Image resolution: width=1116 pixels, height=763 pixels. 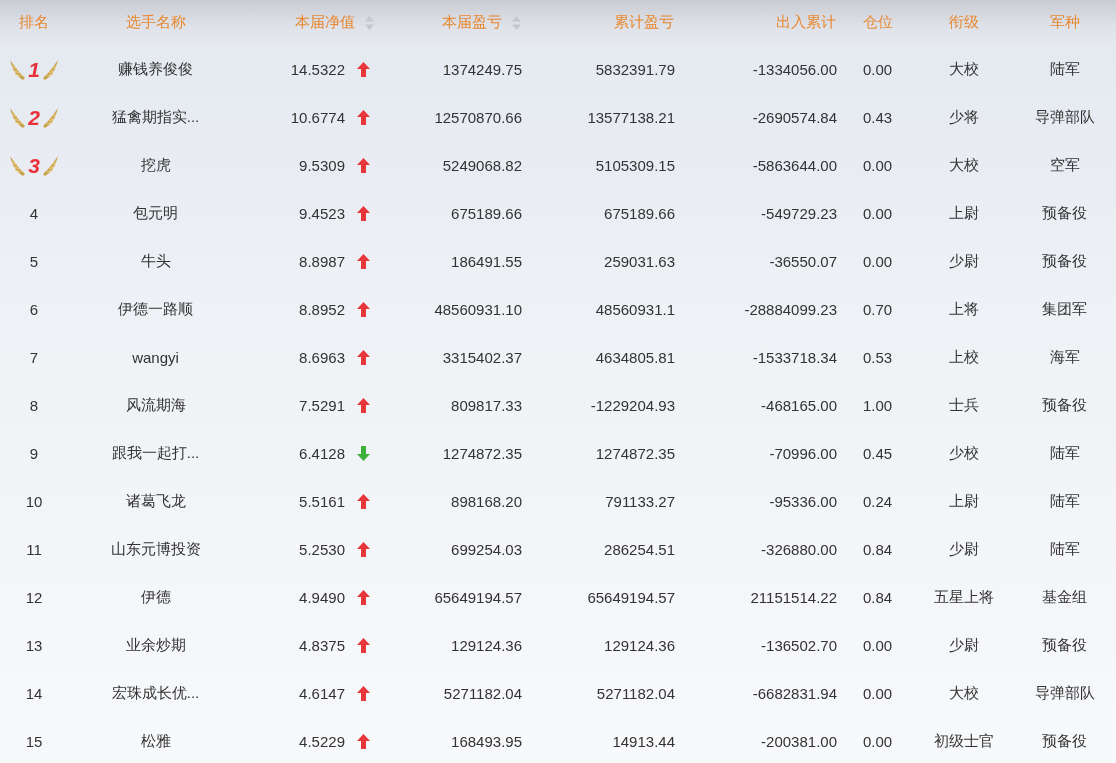 What do you see at coordinates (803, 261) in the screenshot?
I see `table-cell-text: -36550.07` at bounding box center [803, 261].